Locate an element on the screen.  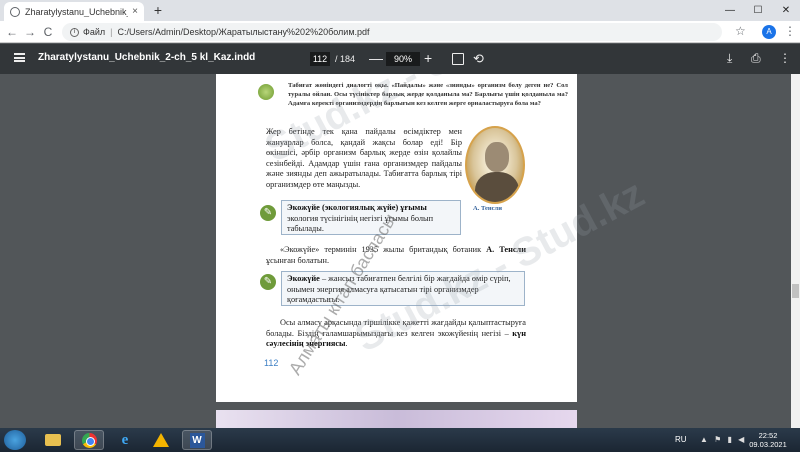
maximize-button: ☐ is located at coordinates (758, 10).